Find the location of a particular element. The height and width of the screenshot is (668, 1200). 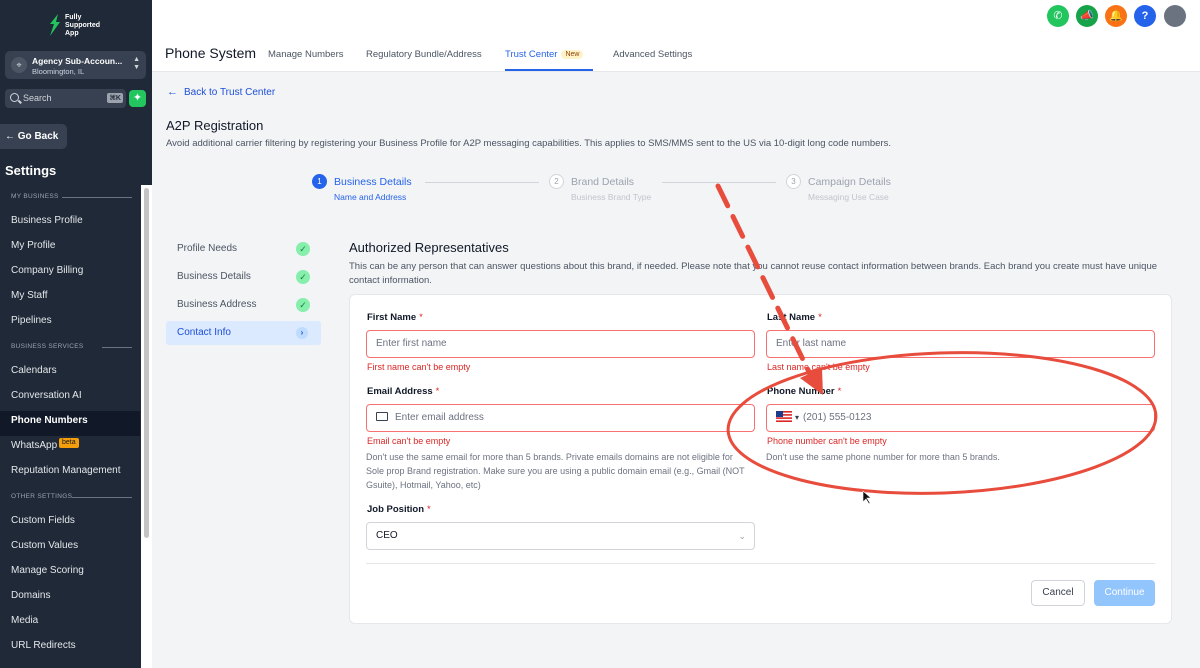

bell-icon: 🔔 is located at coordinates (1116, 16).